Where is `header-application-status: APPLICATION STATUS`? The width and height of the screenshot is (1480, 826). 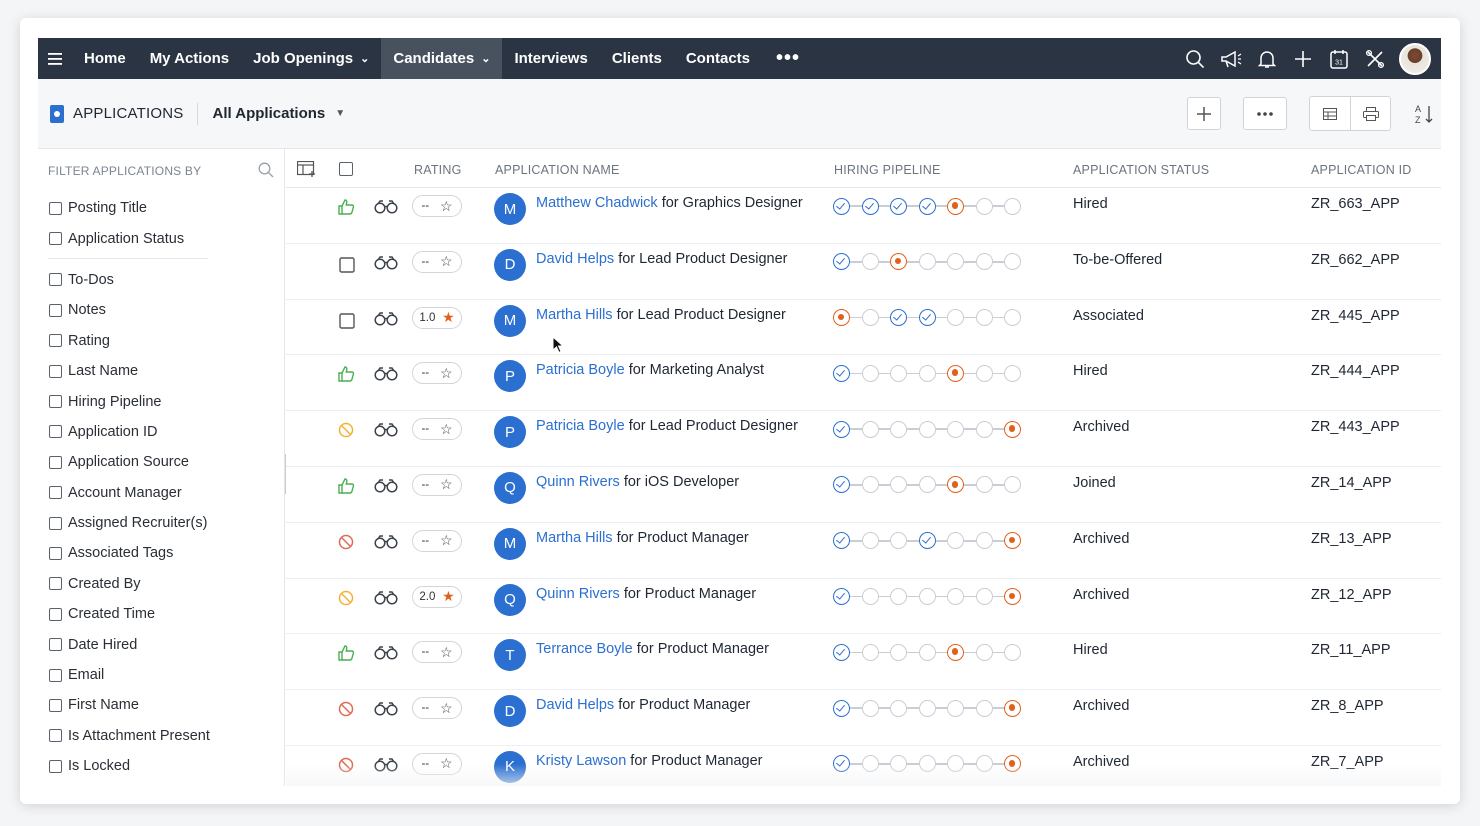 header-application-status: APPLICATION STATUS is located at coordinates (1141, 170).